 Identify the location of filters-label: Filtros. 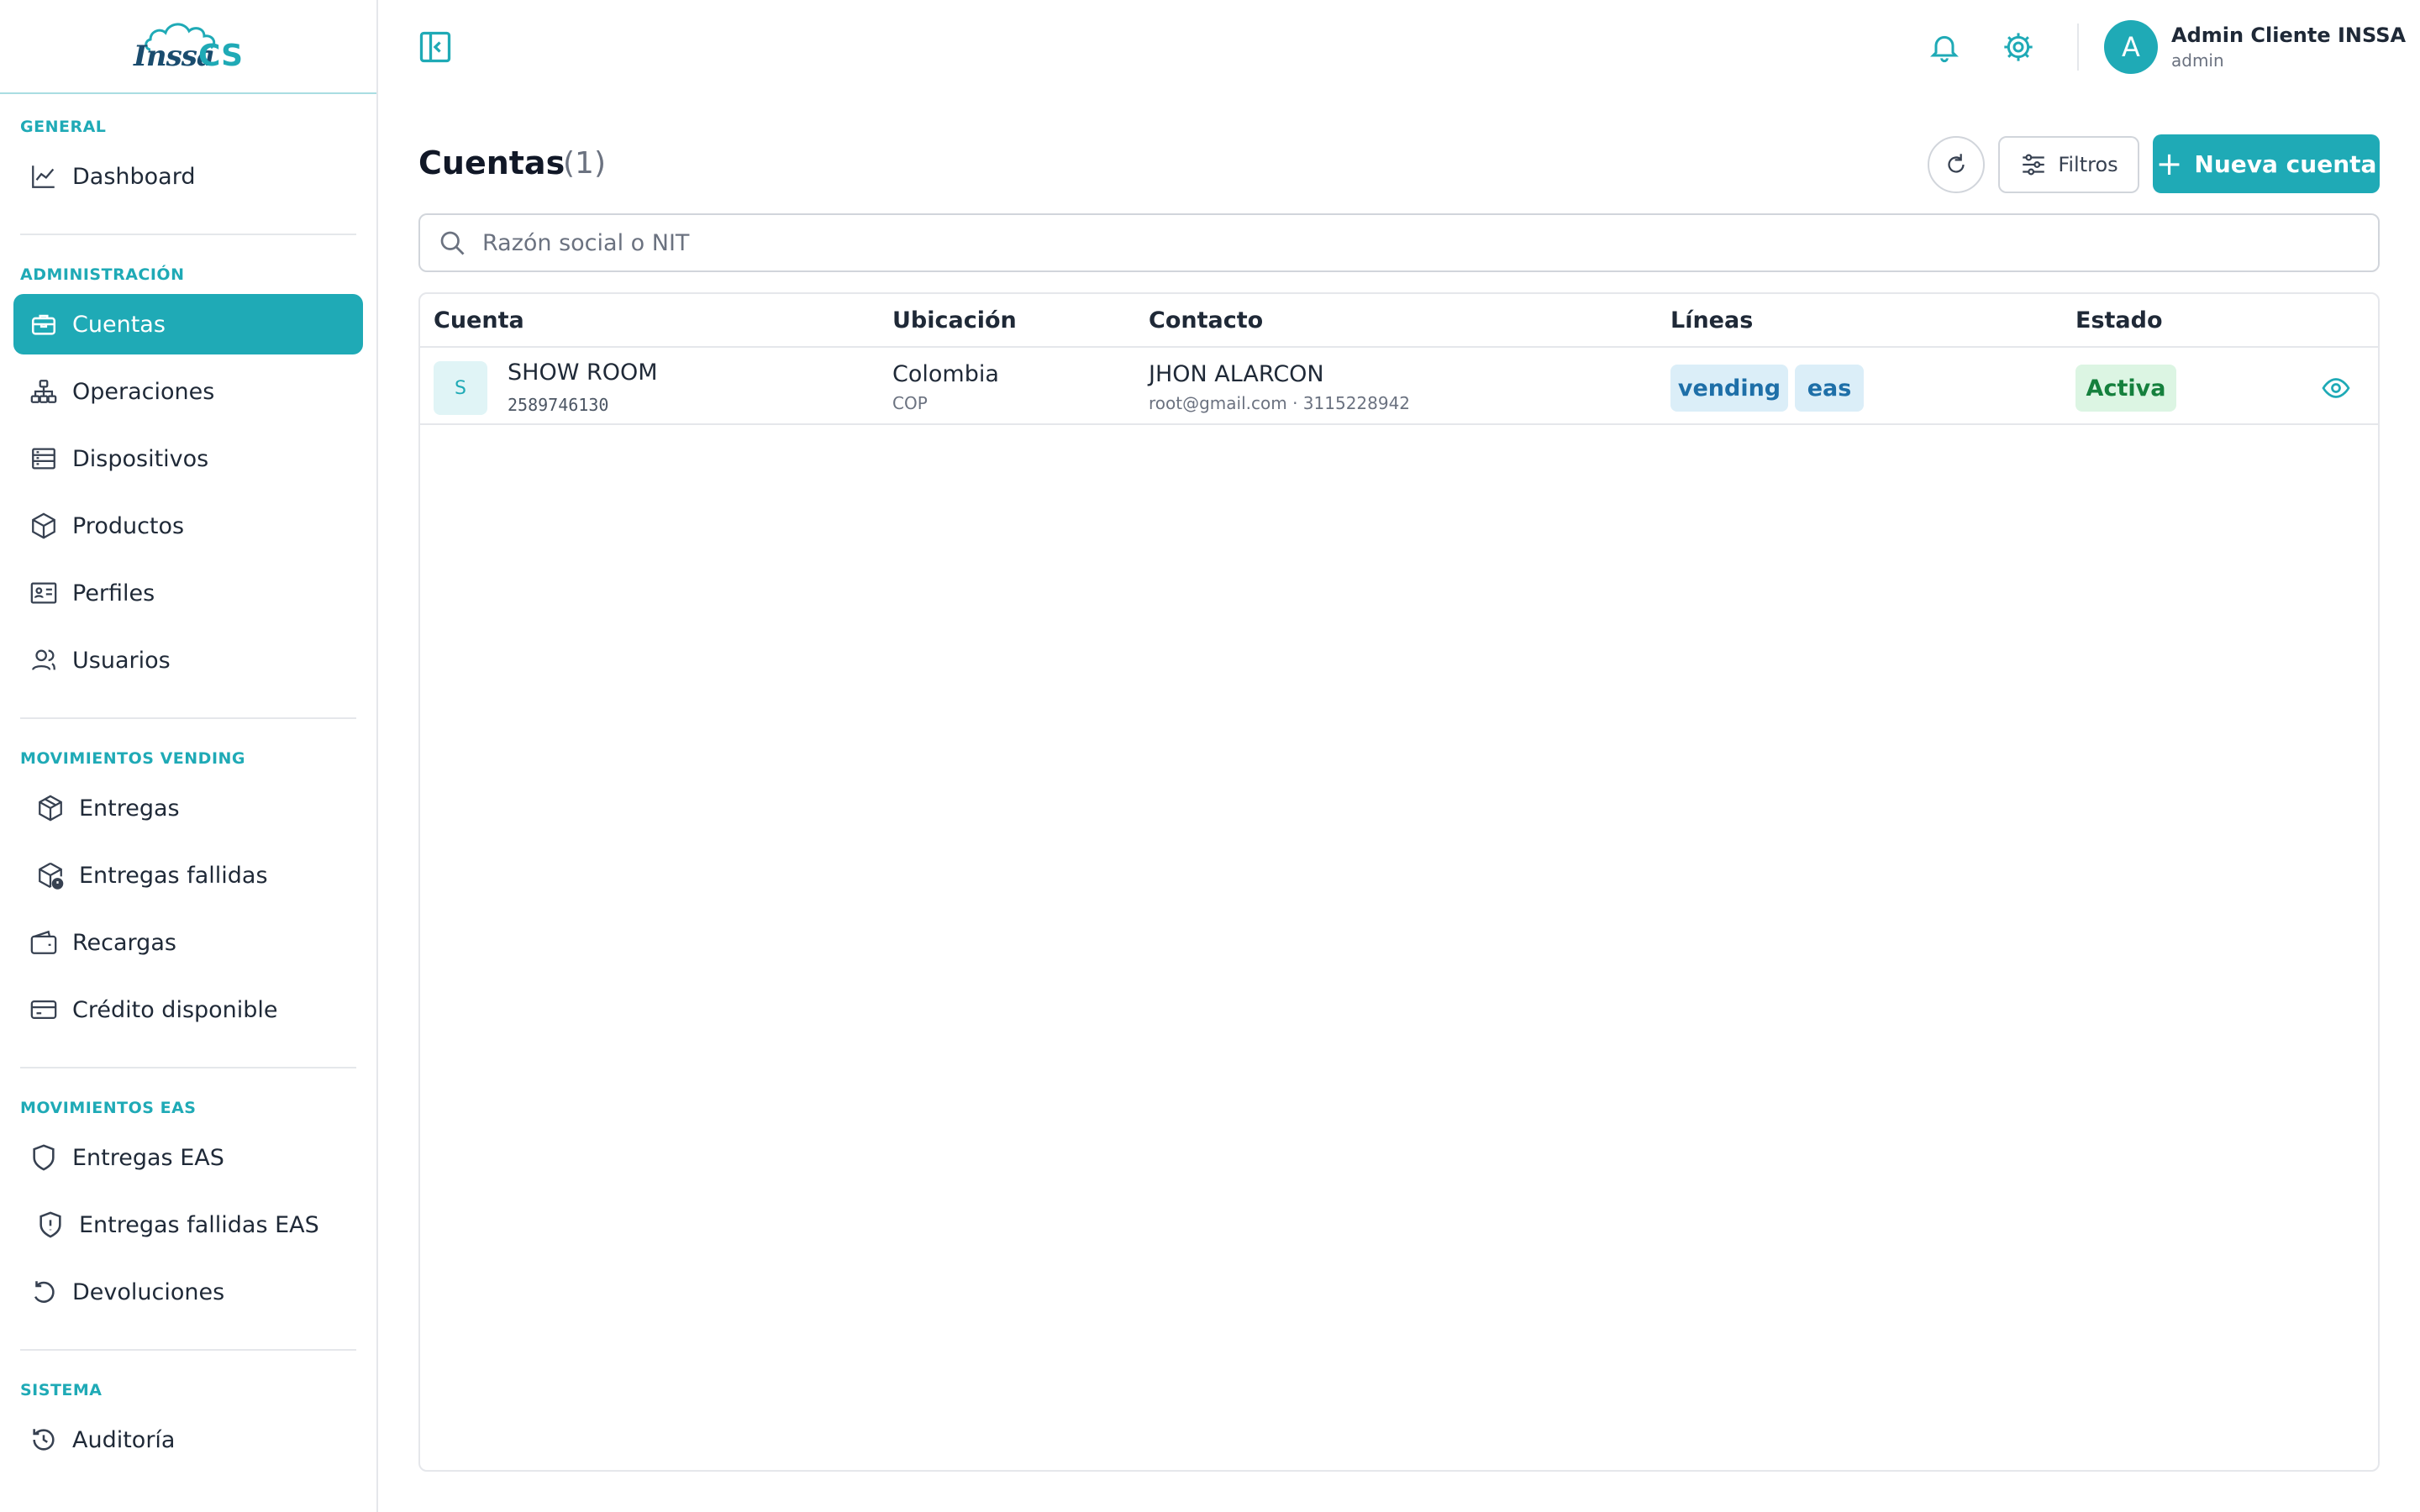
(2088, 164).